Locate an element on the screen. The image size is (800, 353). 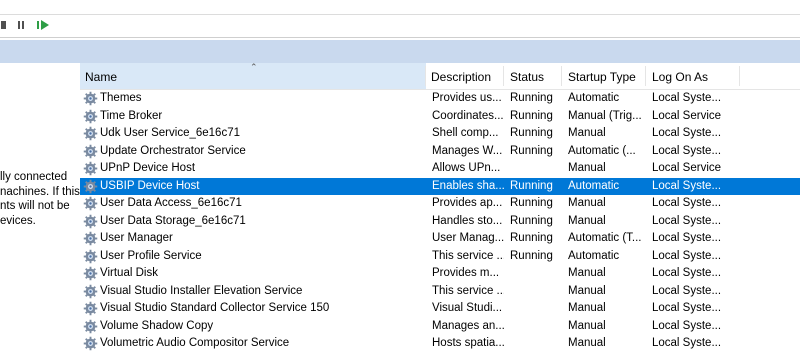
pause-icon-bar is located at coordinates (23, 25).